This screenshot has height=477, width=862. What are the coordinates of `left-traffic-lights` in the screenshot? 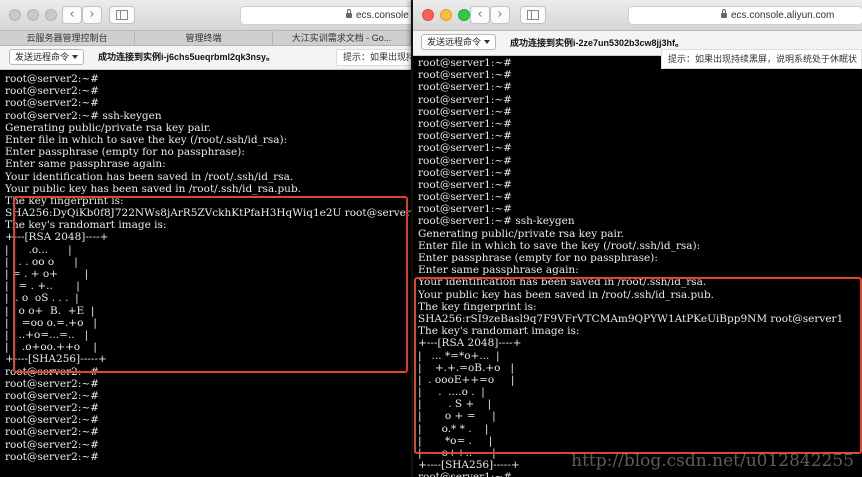 It's located at (36, 17).